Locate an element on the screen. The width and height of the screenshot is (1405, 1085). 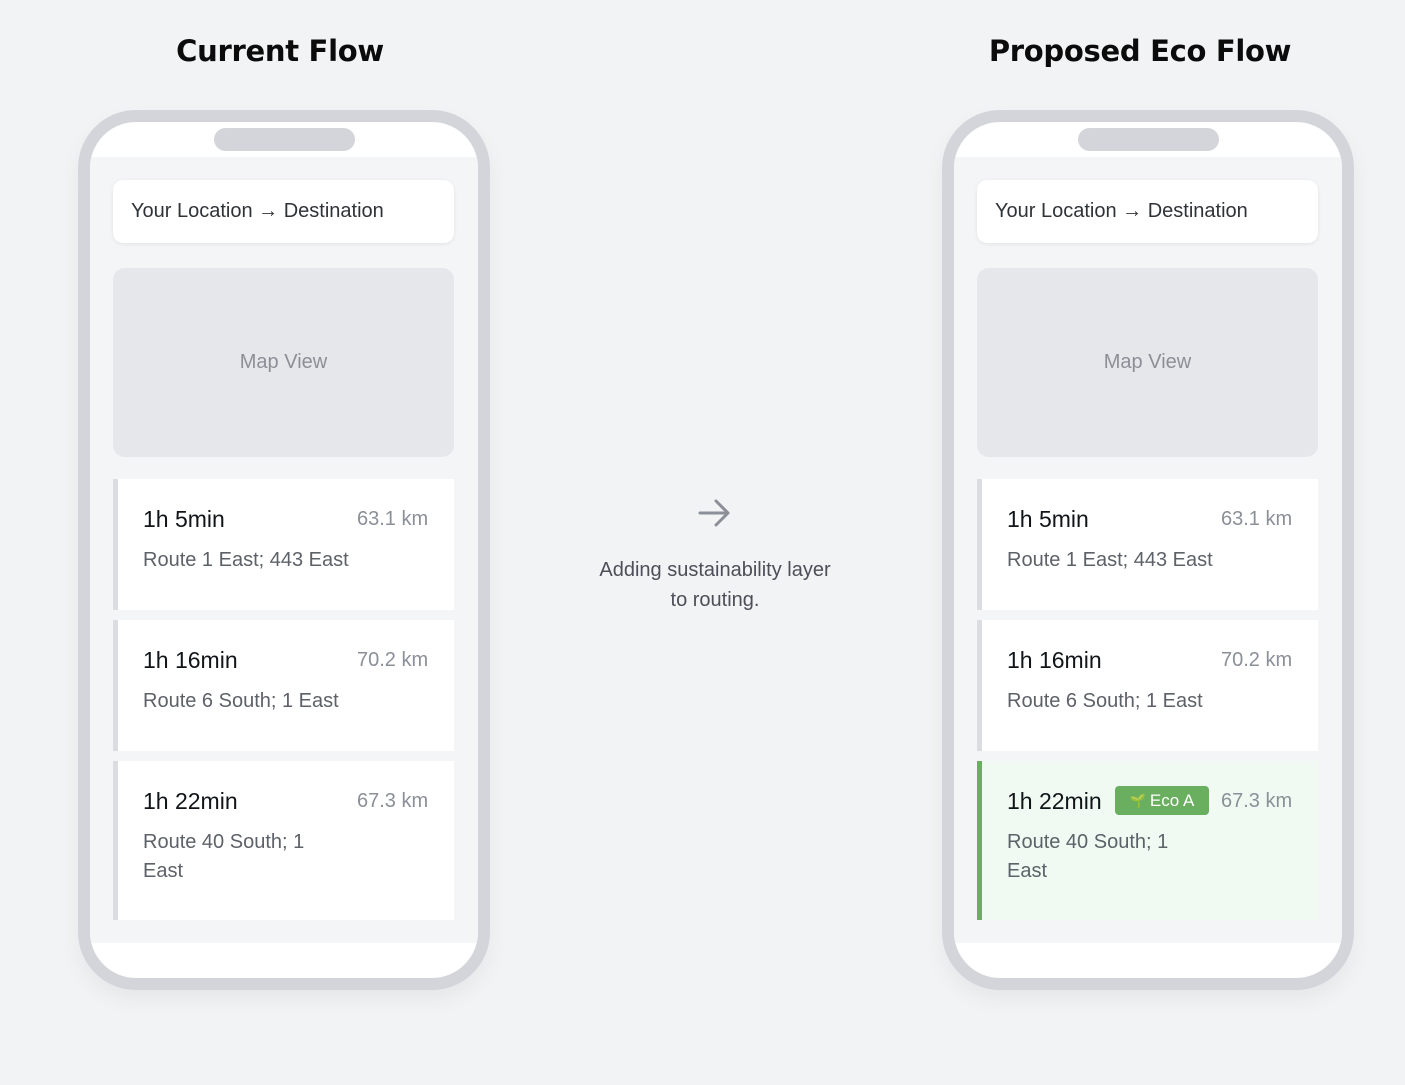
route-option-card: 1h 22min 67.3 km Route 40 South; 1 East is located at coordinates (283, 840).